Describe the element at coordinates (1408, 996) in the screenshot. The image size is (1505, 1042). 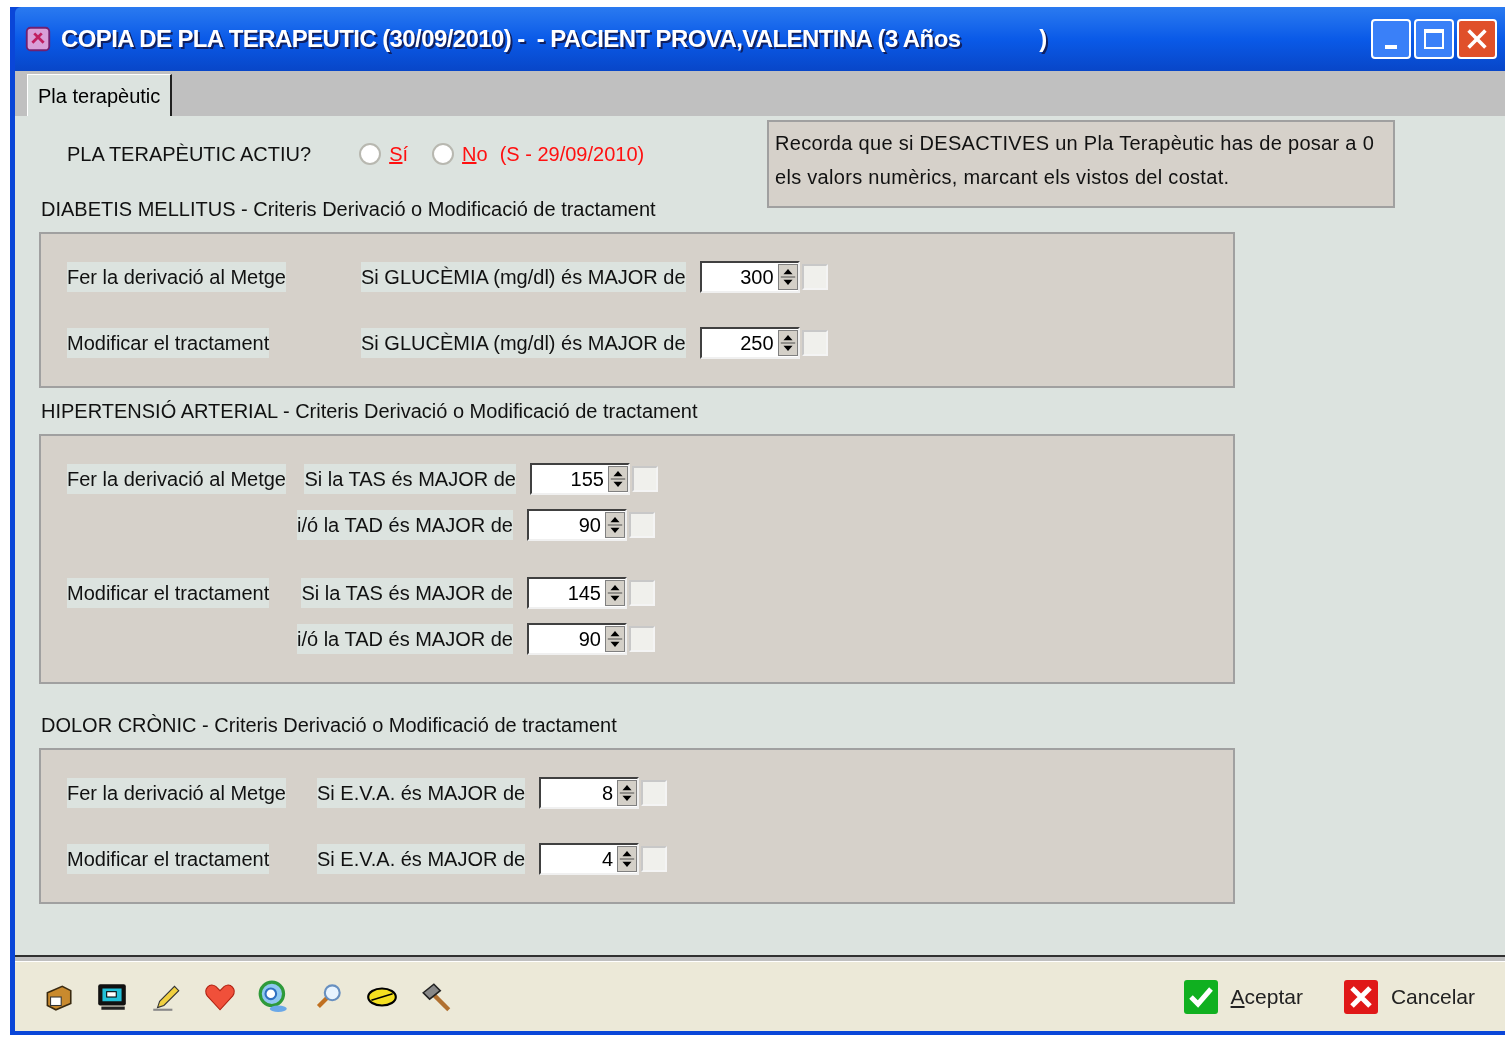
I see `cancel-button: Cancelar` at that location.